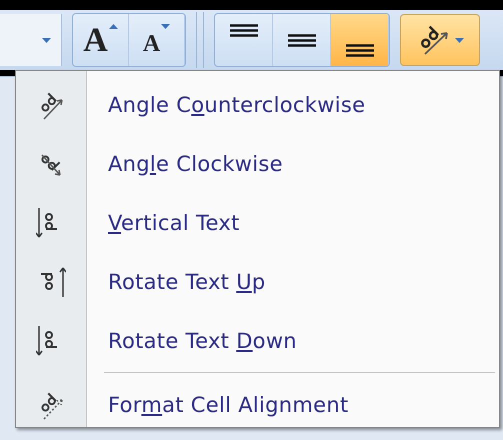  What do you see at coordinates (165, 26) in the screenshot?
I see `down-caret-icon` at bounding box center [165, 26].